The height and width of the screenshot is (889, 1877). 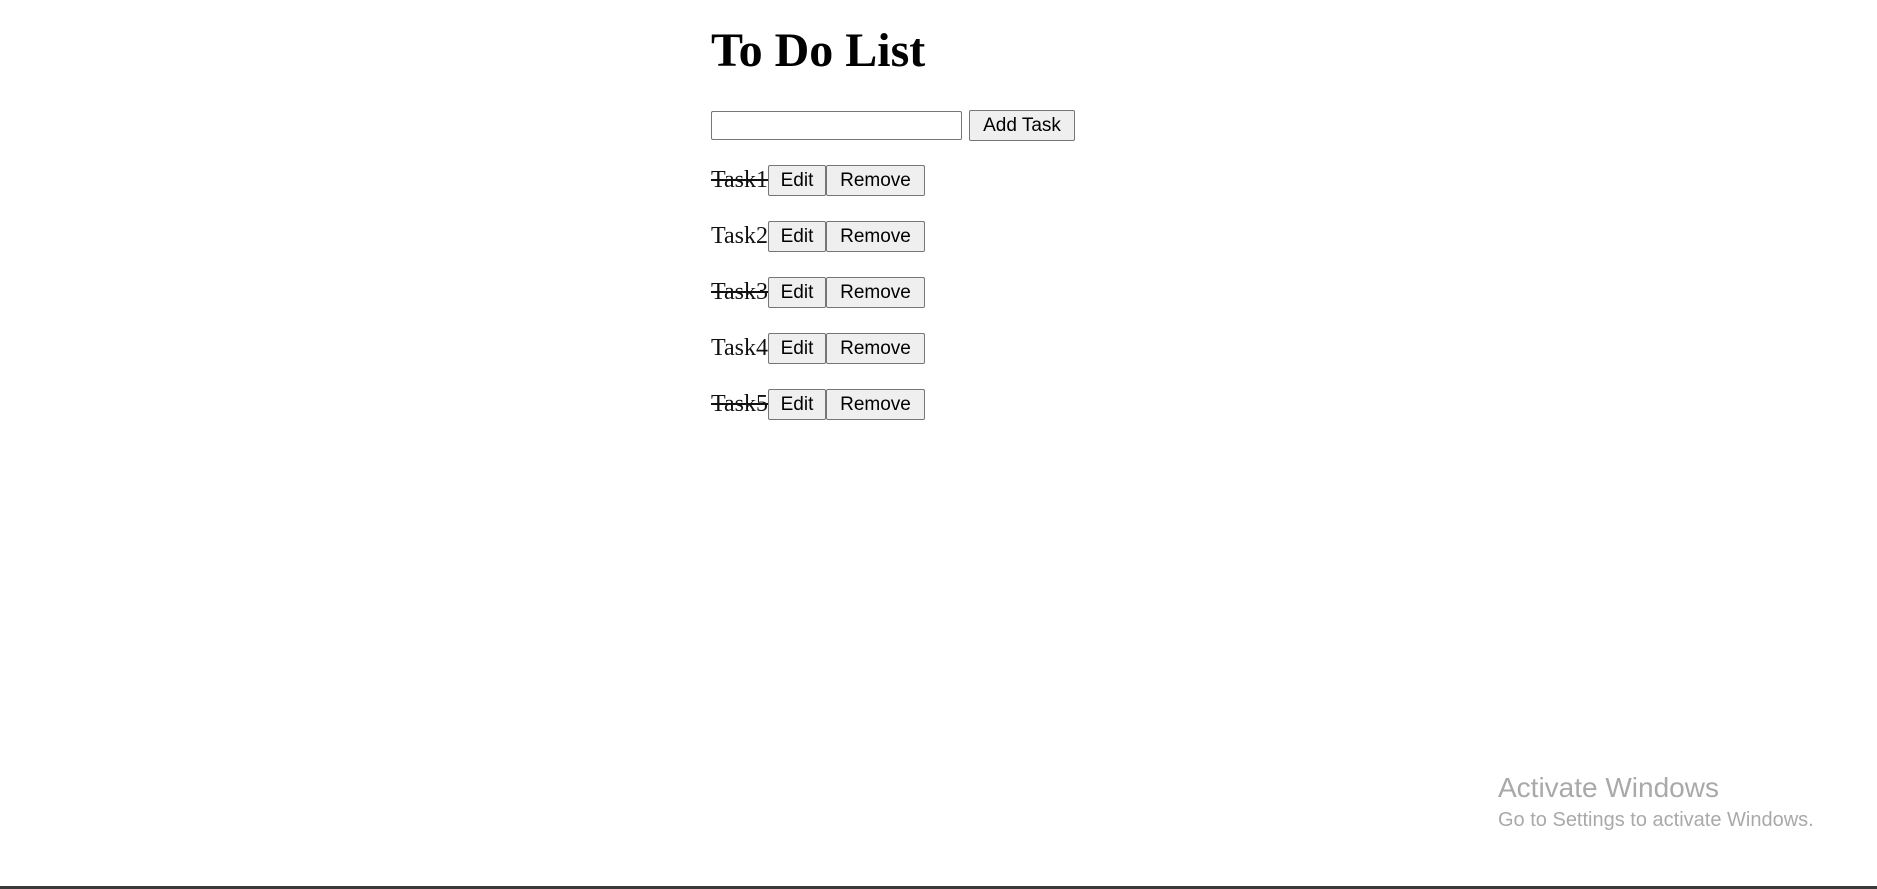 I want to click on task-text: Task4, so click(x=739, y=348).